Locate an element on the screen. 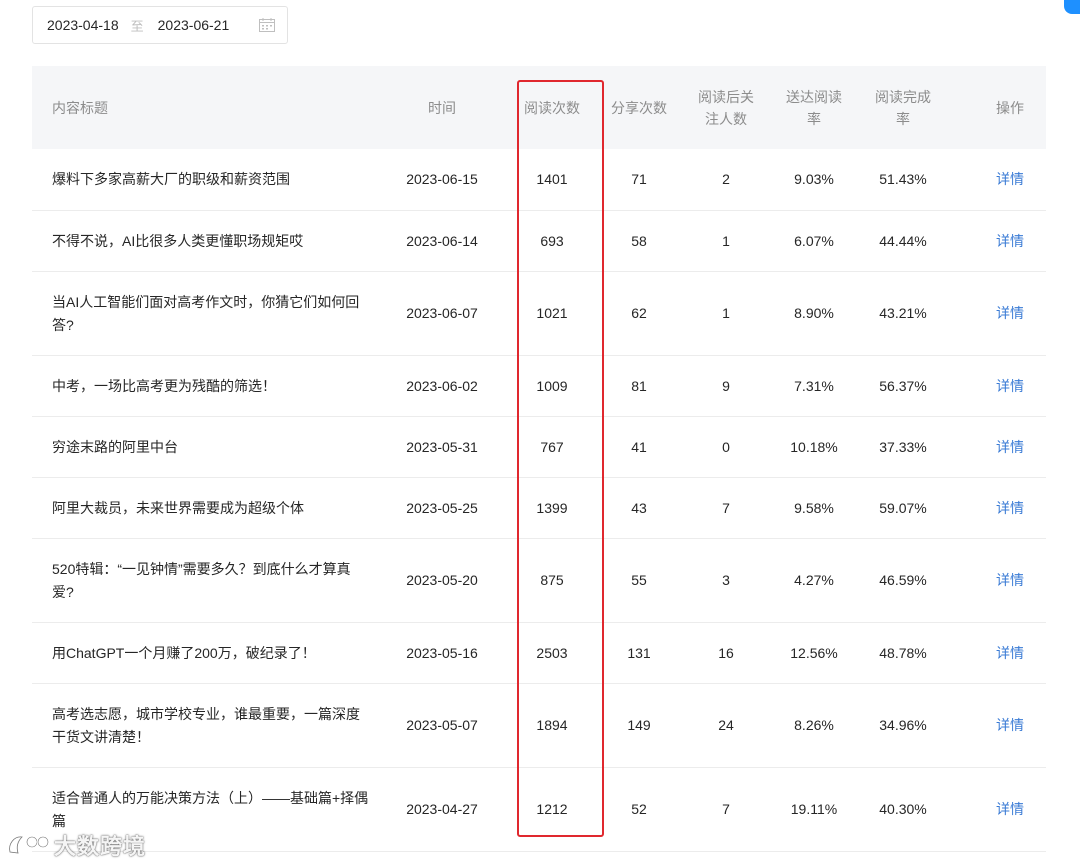  header-follows: 阅读后关 注人数 is located at coordinates (726, 107).